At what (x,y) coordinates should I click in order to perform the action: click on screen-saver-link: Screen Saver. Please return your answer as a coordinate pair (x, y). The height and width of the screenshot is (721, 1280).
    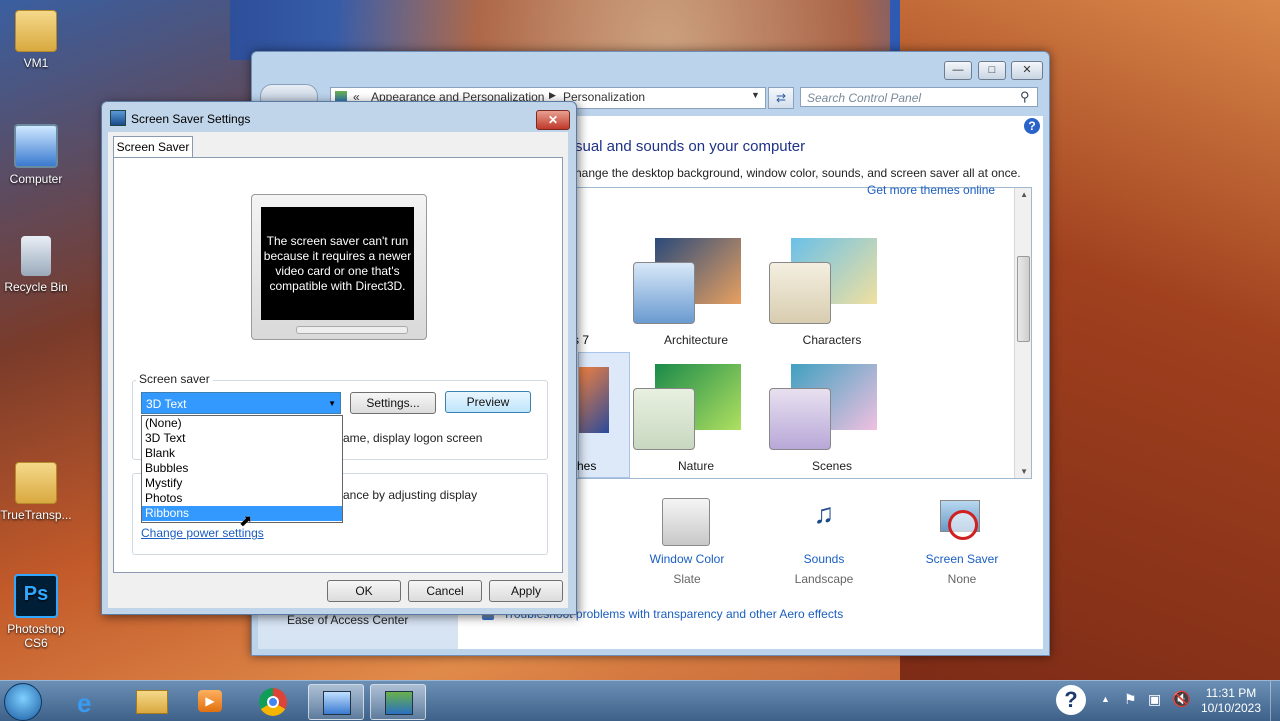
    Looking at the image, I should click on (962, 559).